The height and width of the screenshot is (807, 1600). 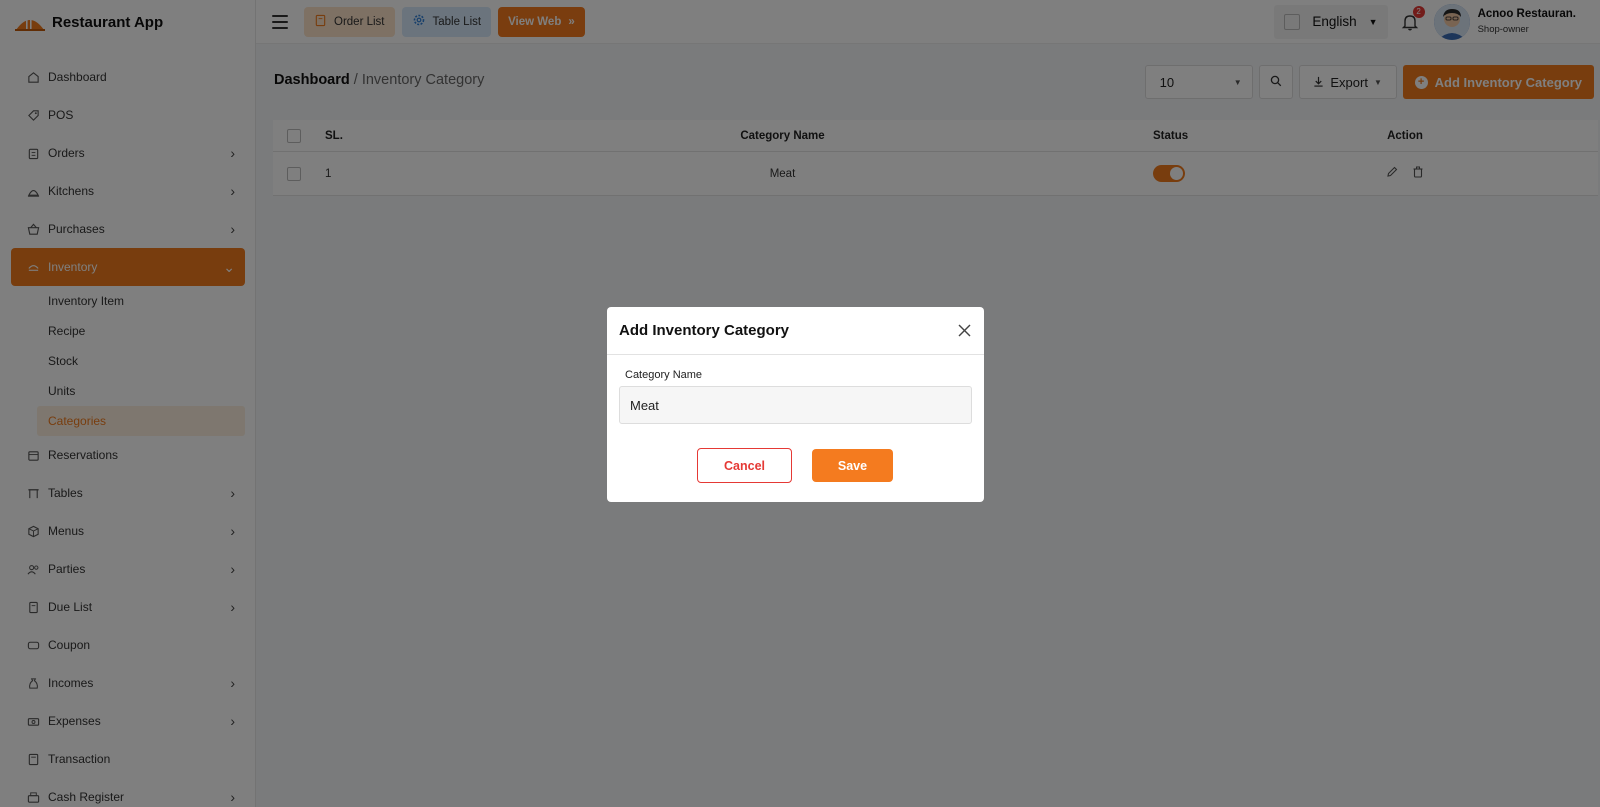 What do you see at coordinates (744, 465) in the screenshot?
I see `cancel-button: Cancel` at bounding box center [744, 465].